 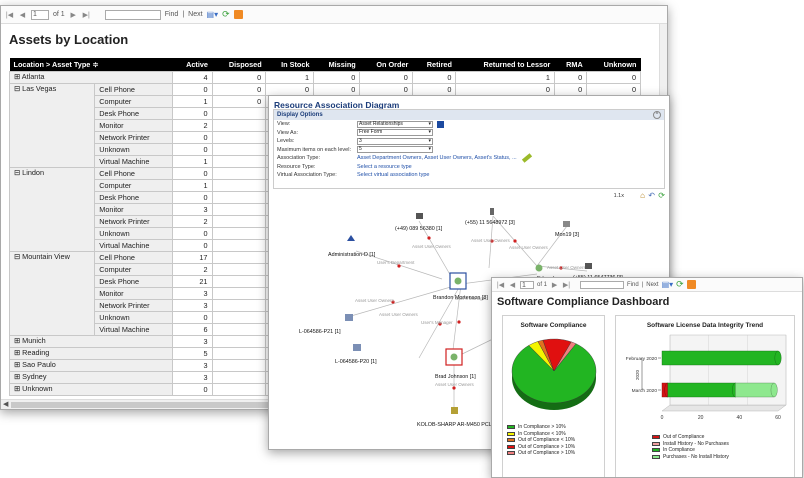 I want to click on collapse-icon: ⌃, so click(x=657, y=115).